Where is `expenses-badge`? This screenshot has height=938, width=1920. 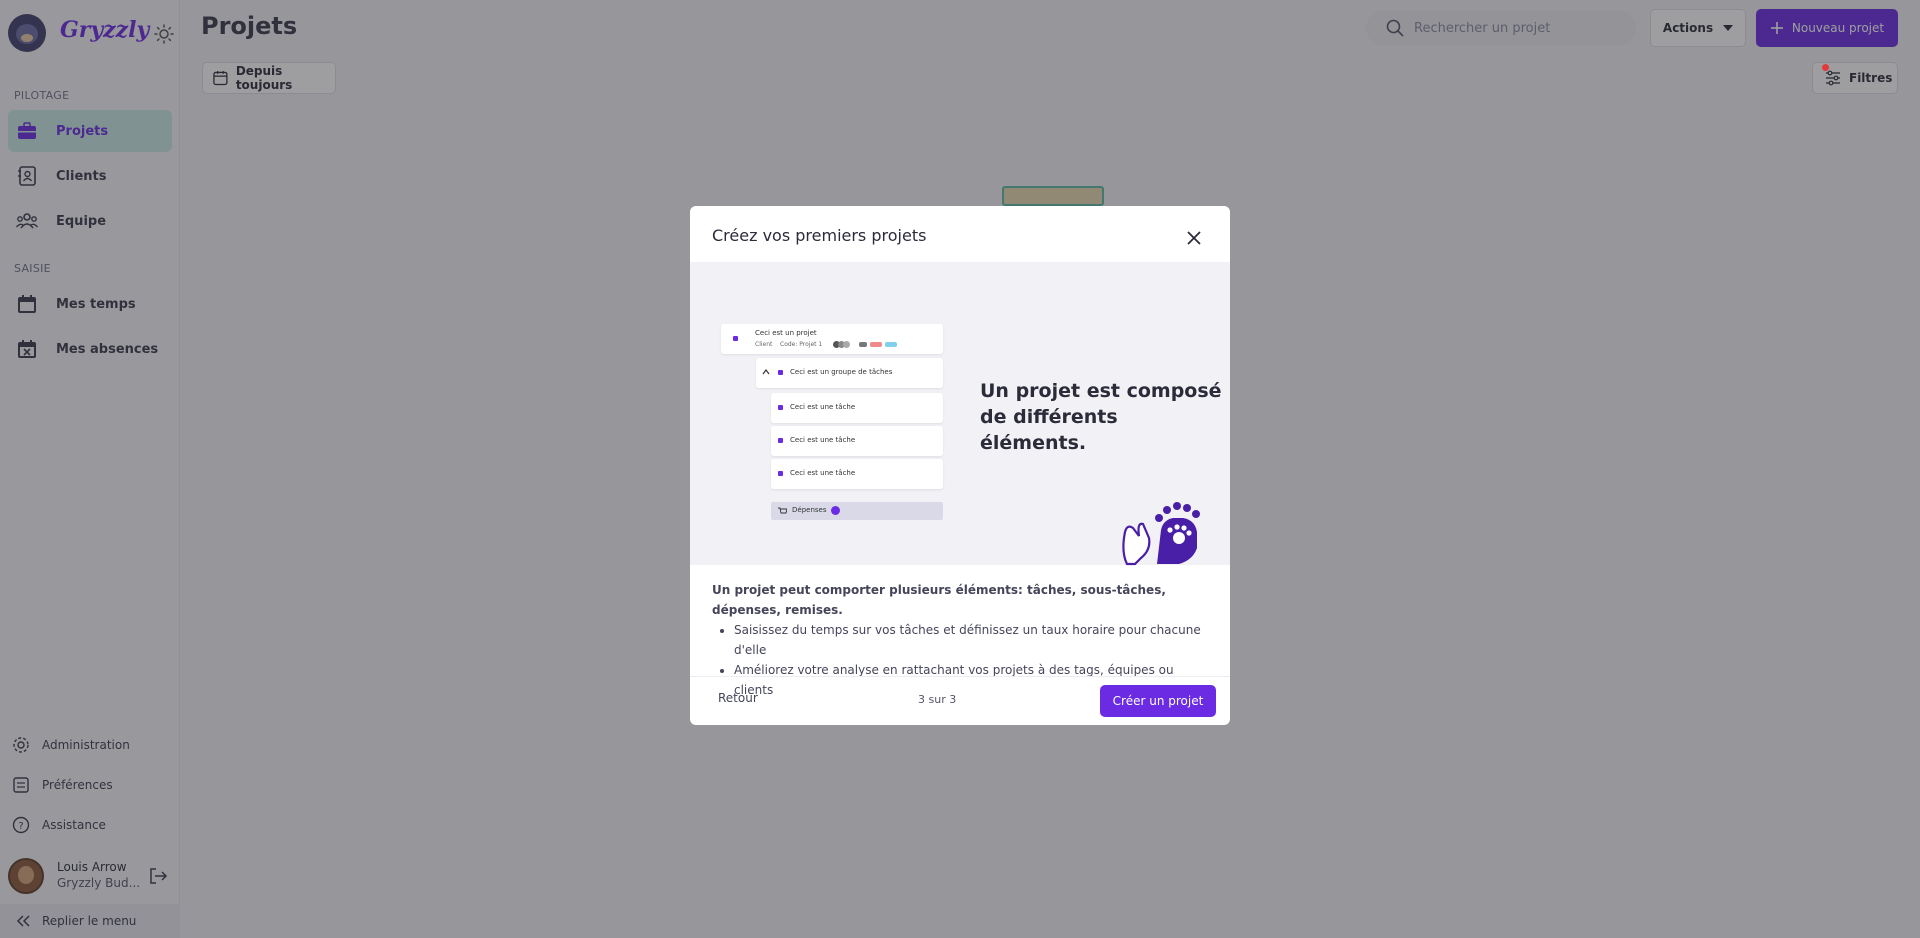 expenses-badge is located at coordinates (835, 510).